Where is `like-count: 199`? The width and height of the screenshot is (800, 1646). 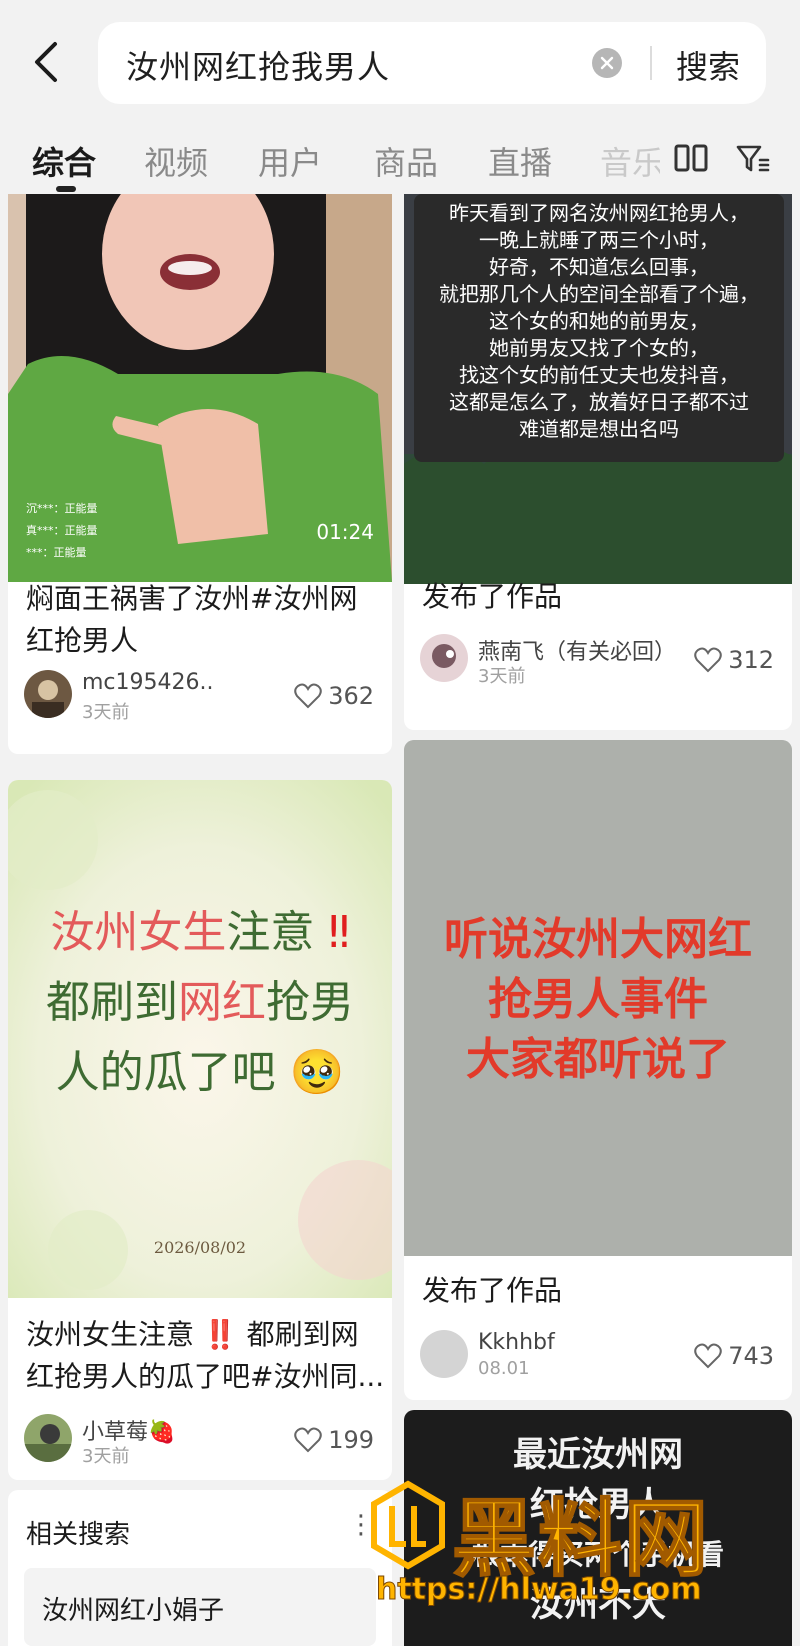 like-count: 199 is located at coordinates (334, 1440).